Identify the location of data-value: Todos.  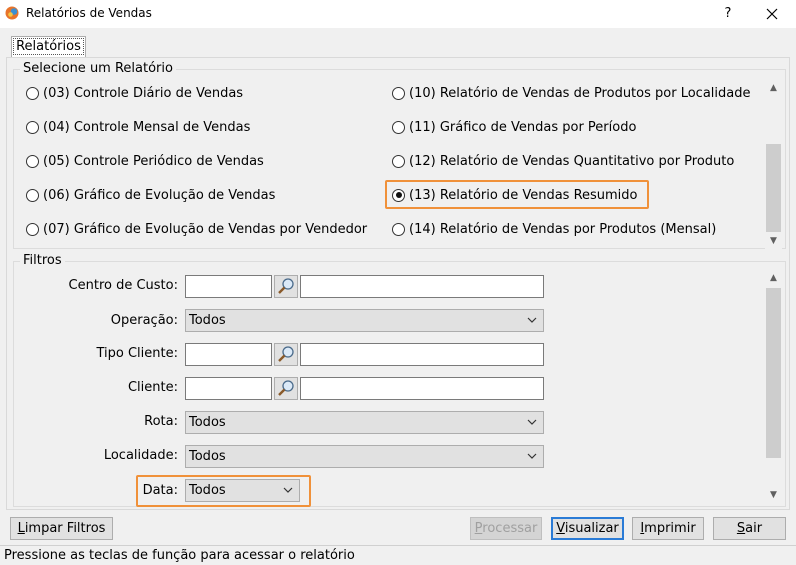
(207, 490).